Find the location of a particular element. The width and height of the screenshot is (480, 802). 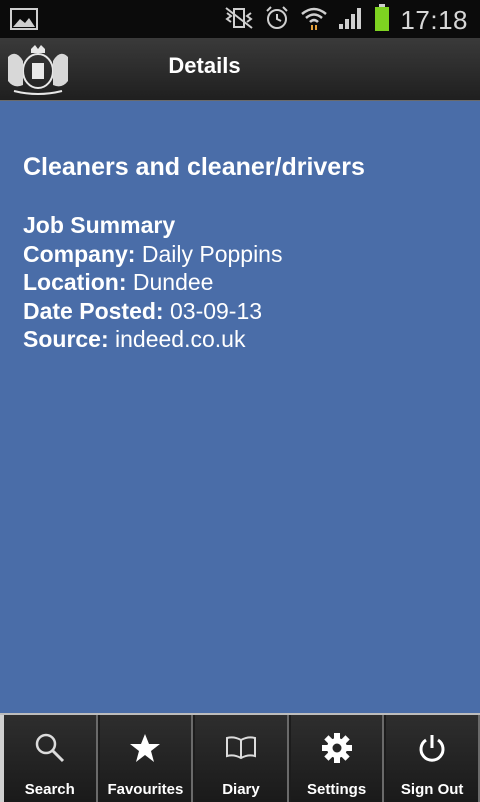

book-icon is located at coordinates (241, 748).